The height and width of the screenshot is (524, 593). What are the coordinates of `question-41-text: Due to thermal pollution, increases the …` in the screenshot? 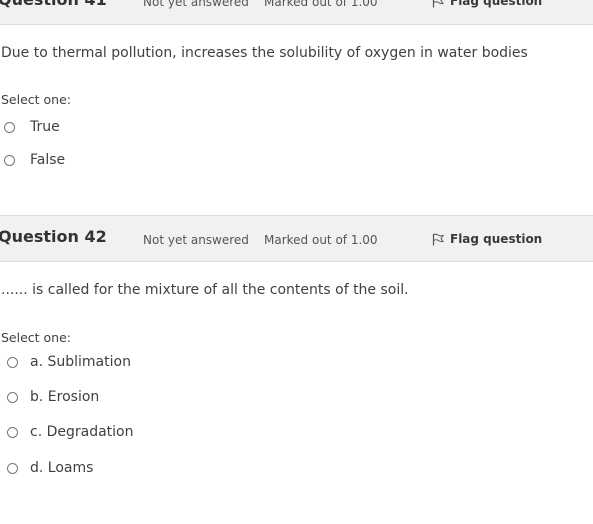 It's located at (264, 53).